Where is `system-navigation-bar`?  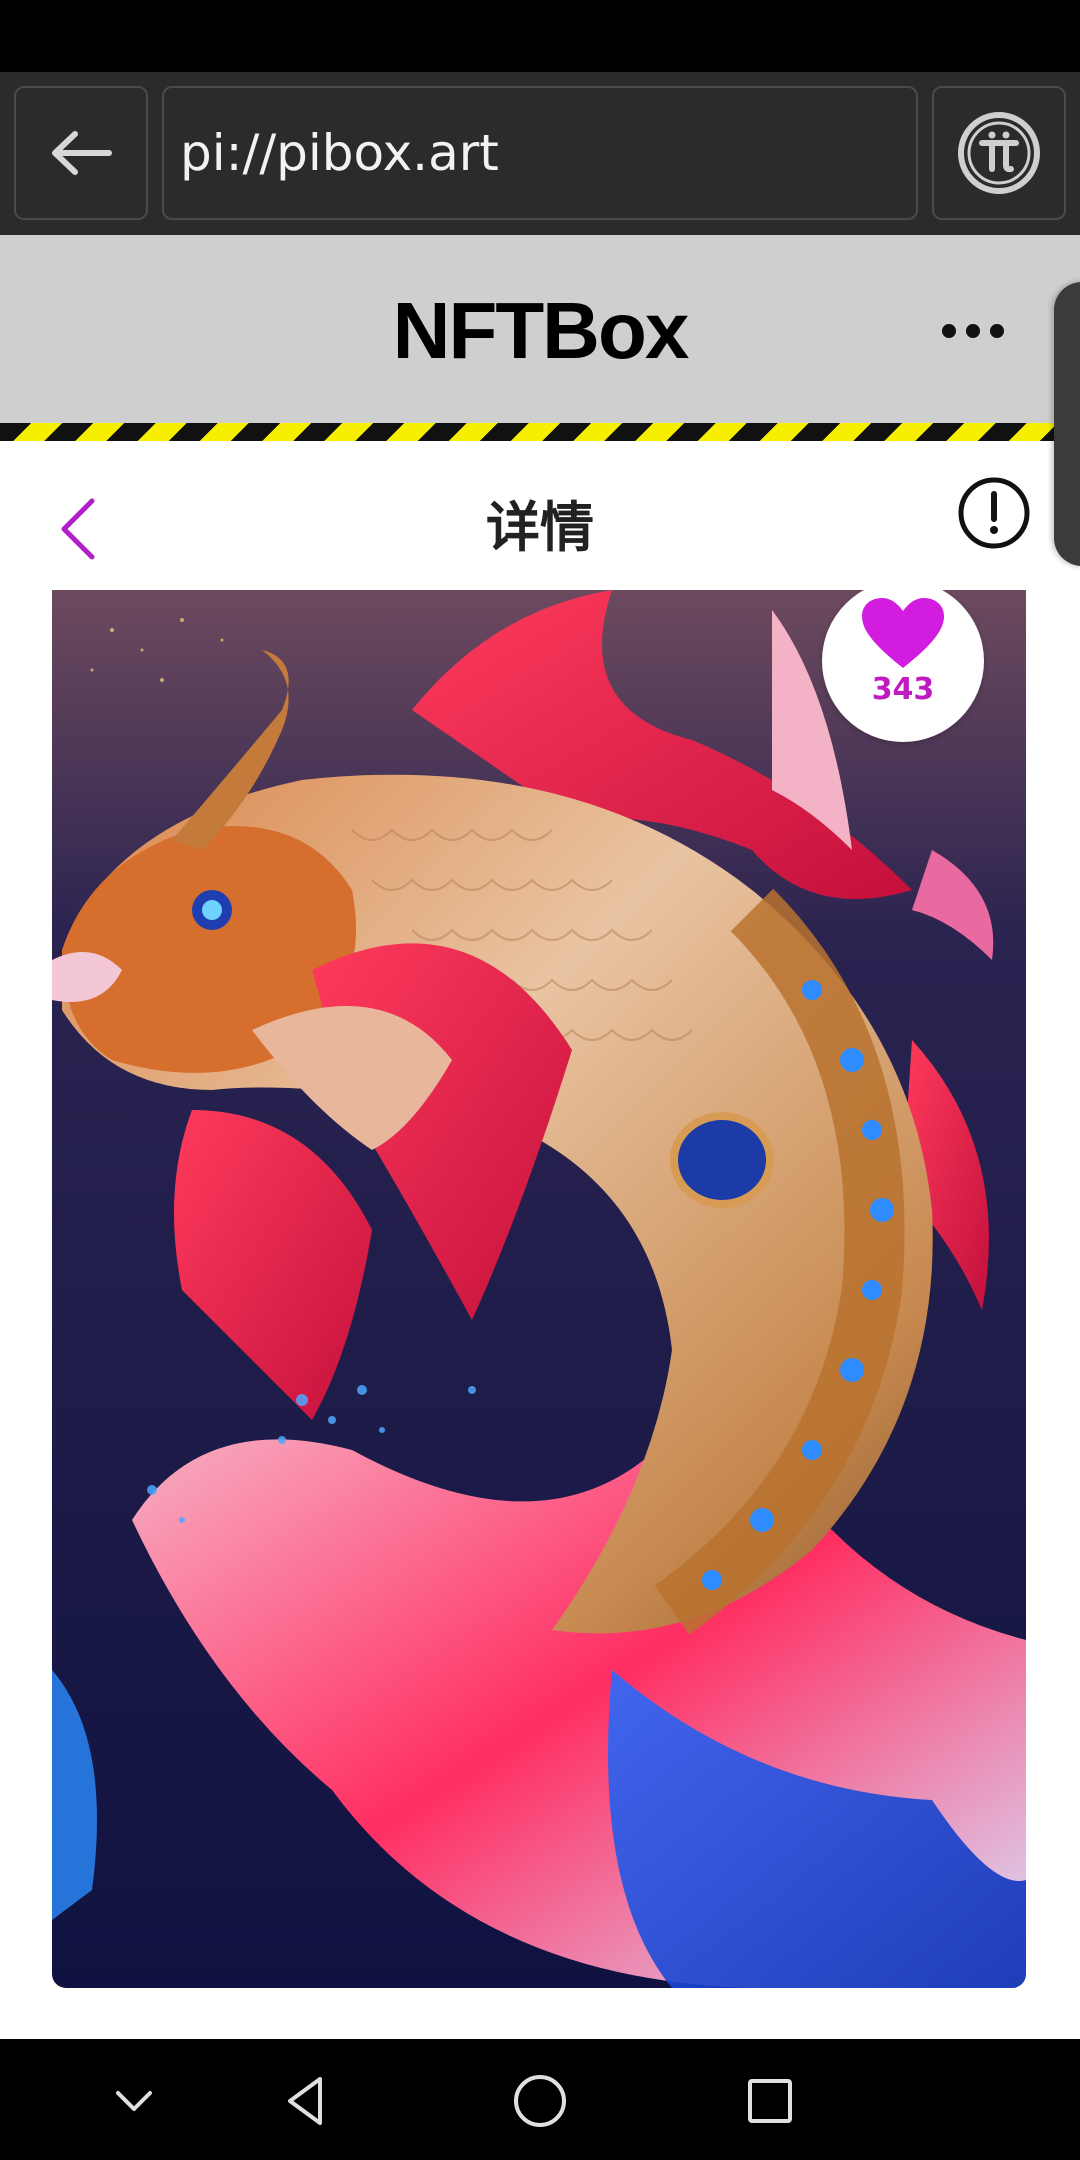 system-navigation-bar is located at coordinates (540, 2099).